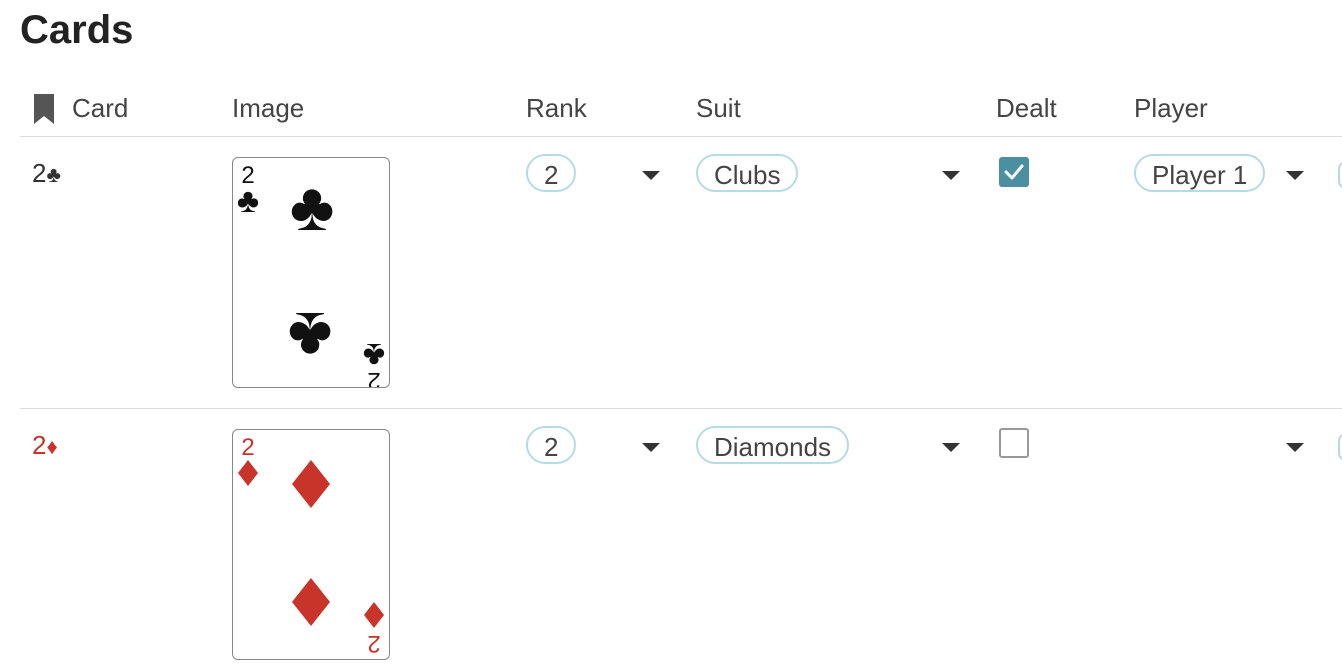  Describe the element at coordinates (52, 446) in the screenshot. I see `diamonds-icon: ♦` at that location.